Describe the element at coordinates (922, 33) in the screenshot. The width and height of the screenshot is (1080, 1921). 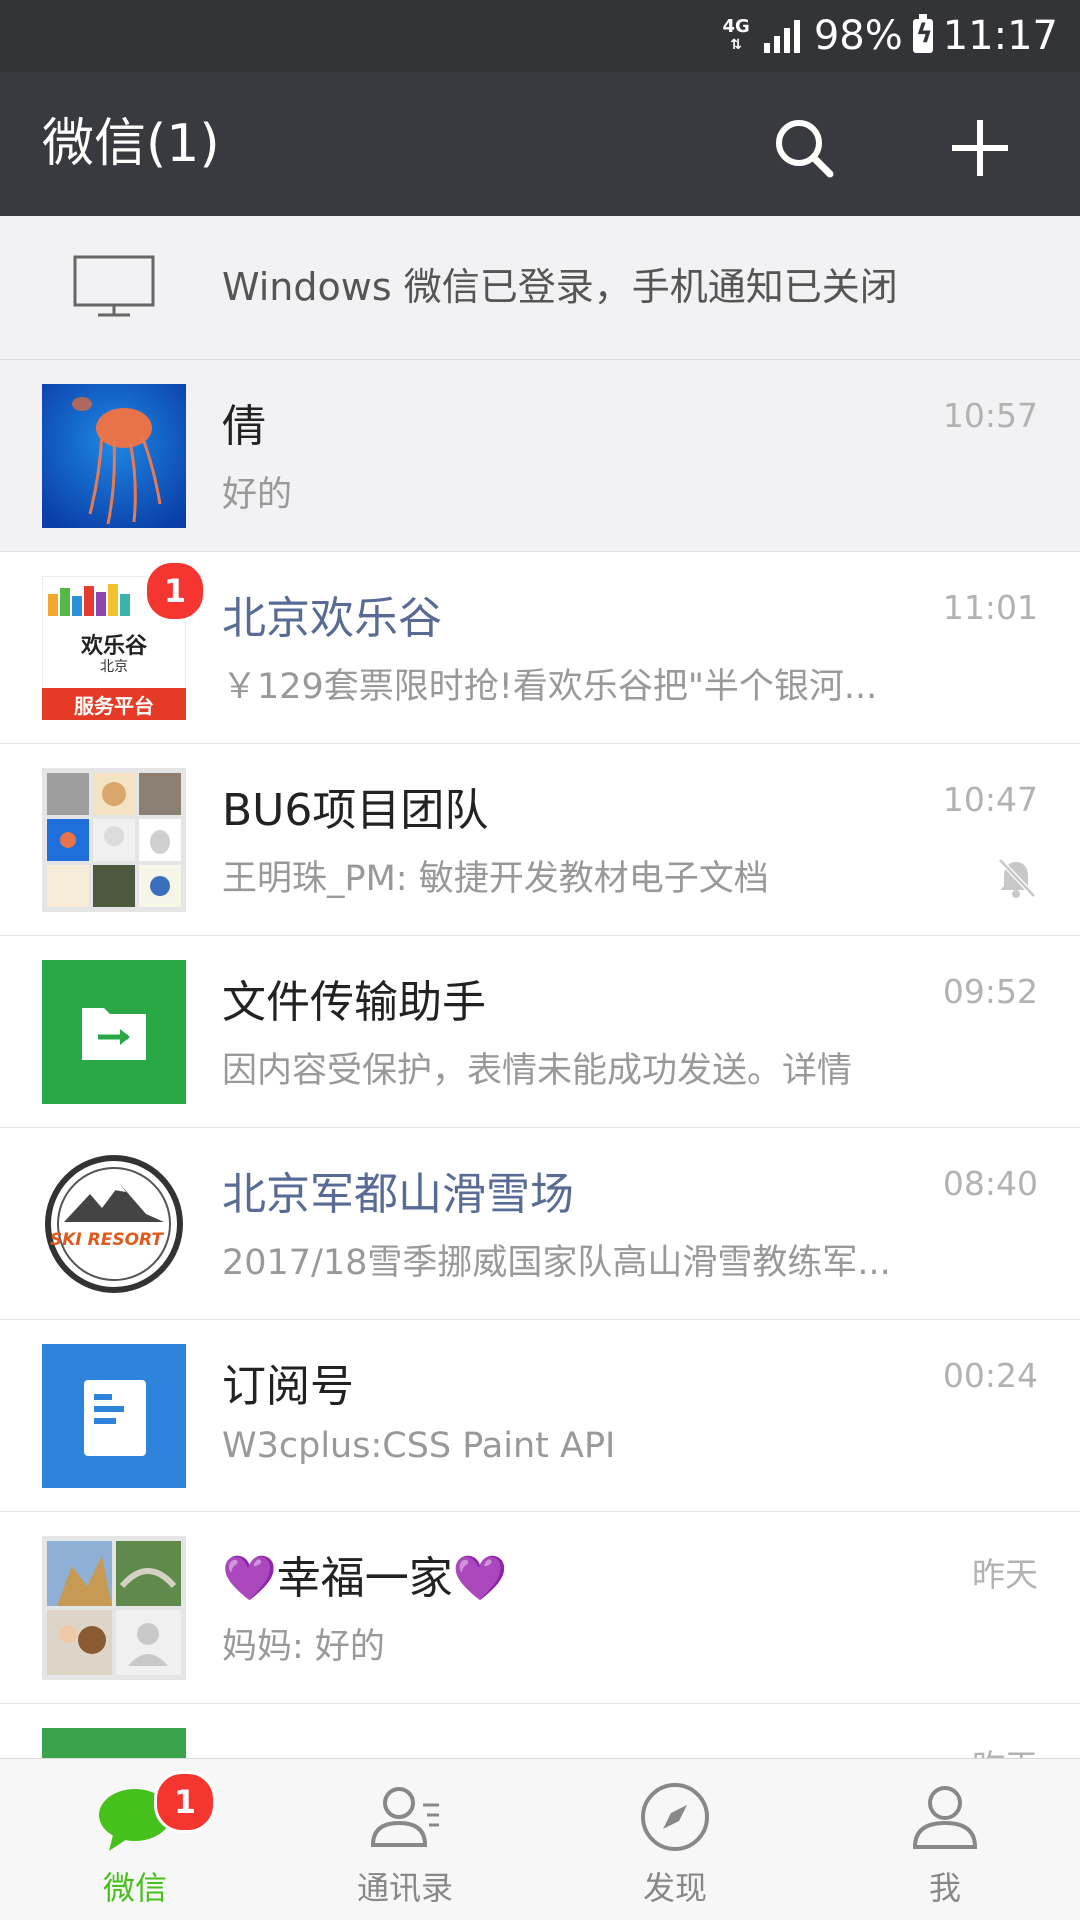
I see `battery-charging-icon` at that location.